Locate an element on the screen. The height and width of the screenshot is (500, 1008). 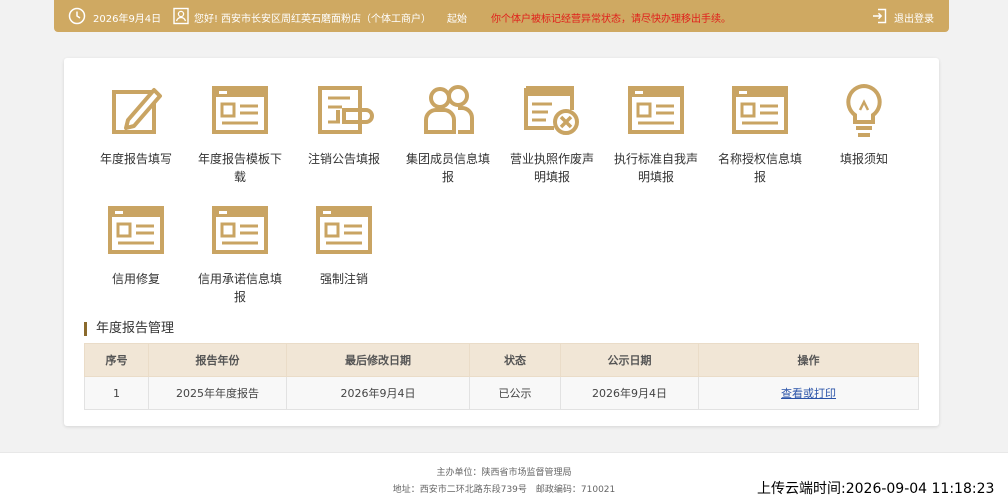
col-header-index: 序号 is located at coordinates (116, 360).